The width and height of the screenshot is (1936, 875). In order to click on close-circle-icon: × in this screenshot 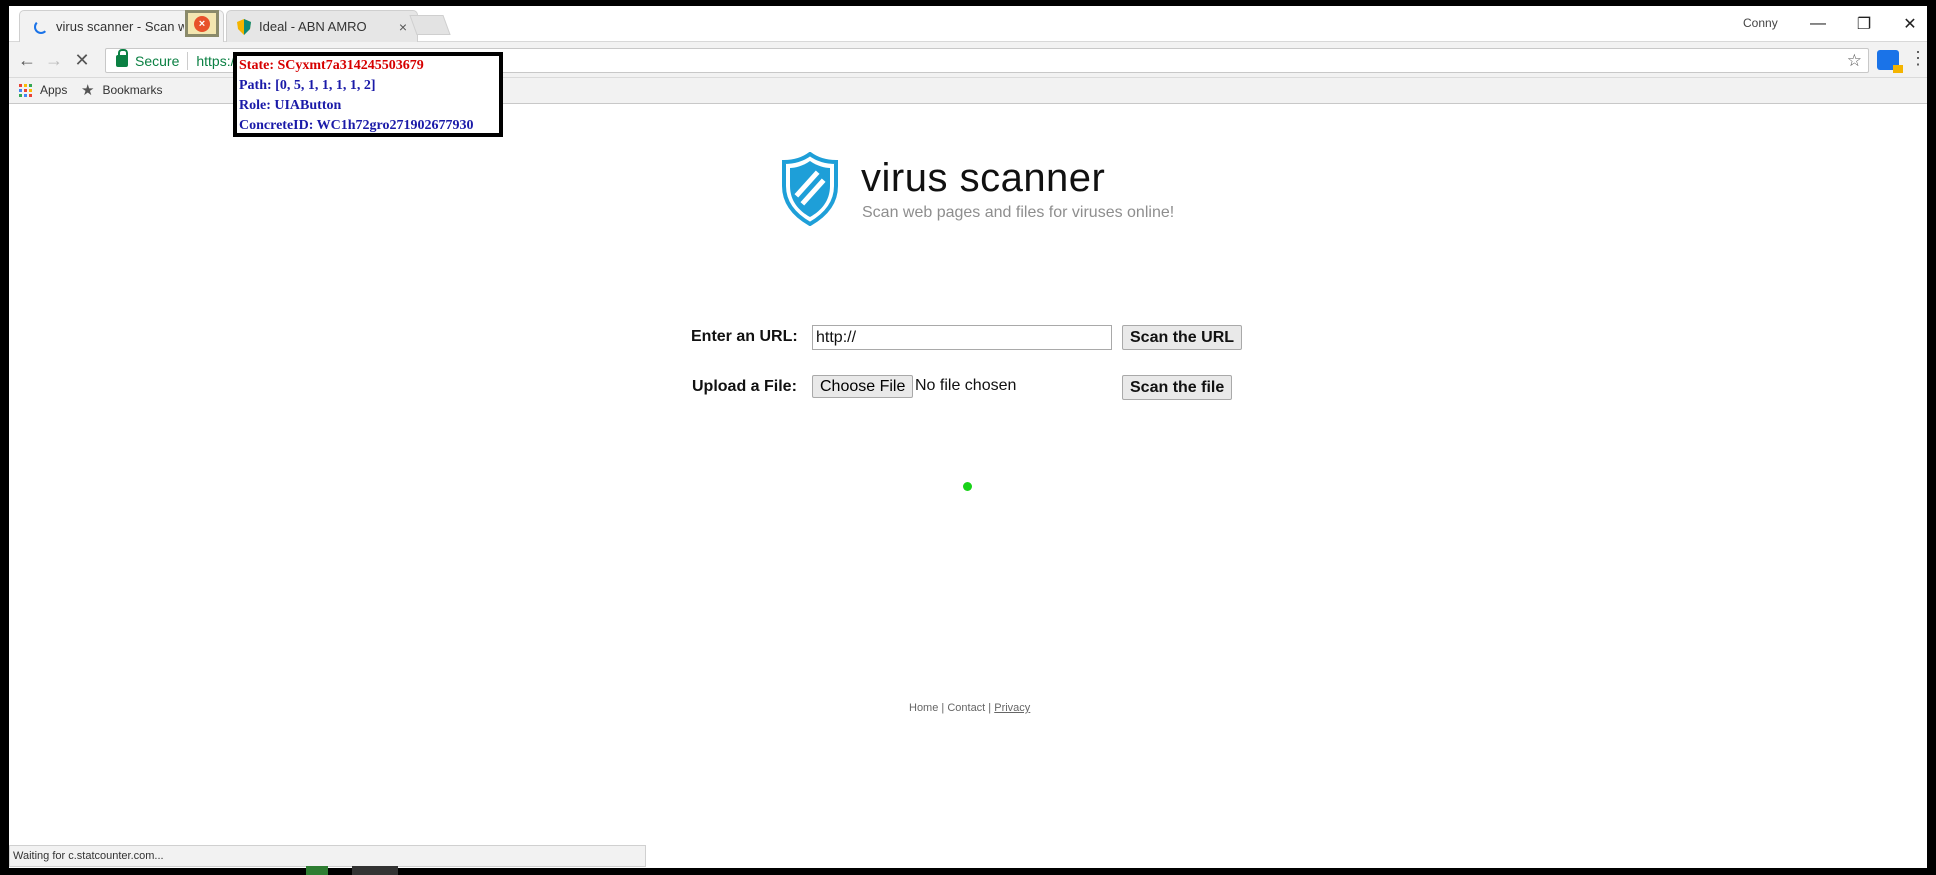, I will do `click(202, 23)`.